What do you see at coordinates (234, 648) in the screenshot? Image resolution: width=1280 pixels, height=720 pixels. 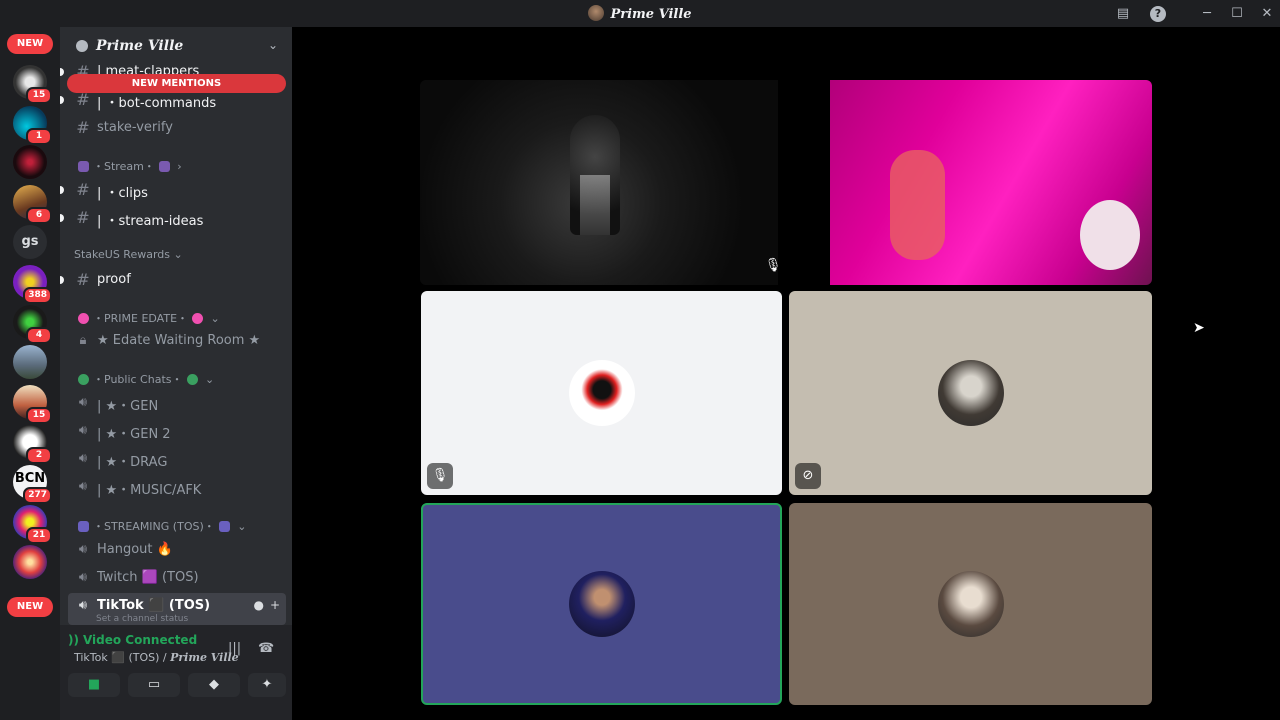 I see `noise-suppression-icon: |||` at bounding box center [234, 648].